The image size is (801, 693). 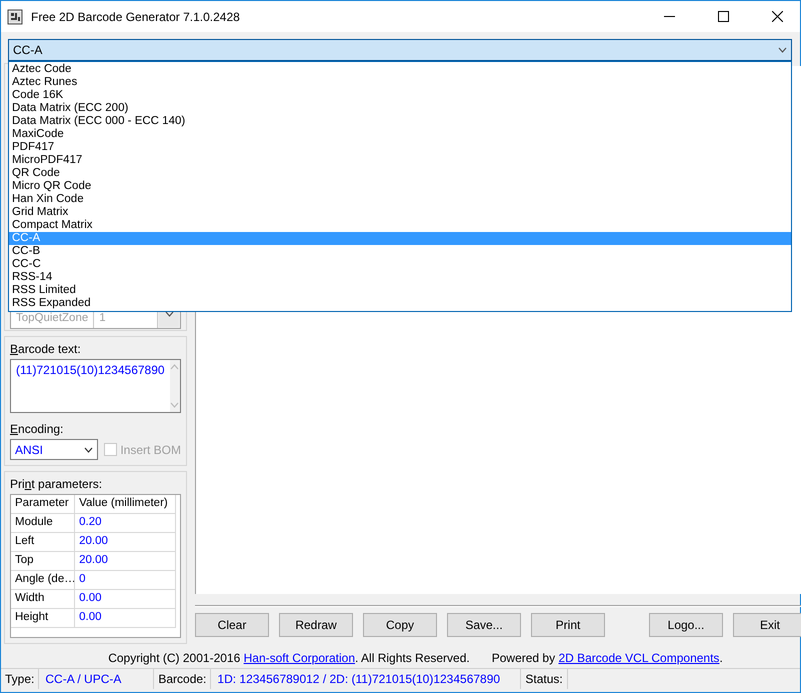 What do you see at coordinates (43, 542) in the screenshot?
I see `table-cell: Left` at bounding box center [43, 542].